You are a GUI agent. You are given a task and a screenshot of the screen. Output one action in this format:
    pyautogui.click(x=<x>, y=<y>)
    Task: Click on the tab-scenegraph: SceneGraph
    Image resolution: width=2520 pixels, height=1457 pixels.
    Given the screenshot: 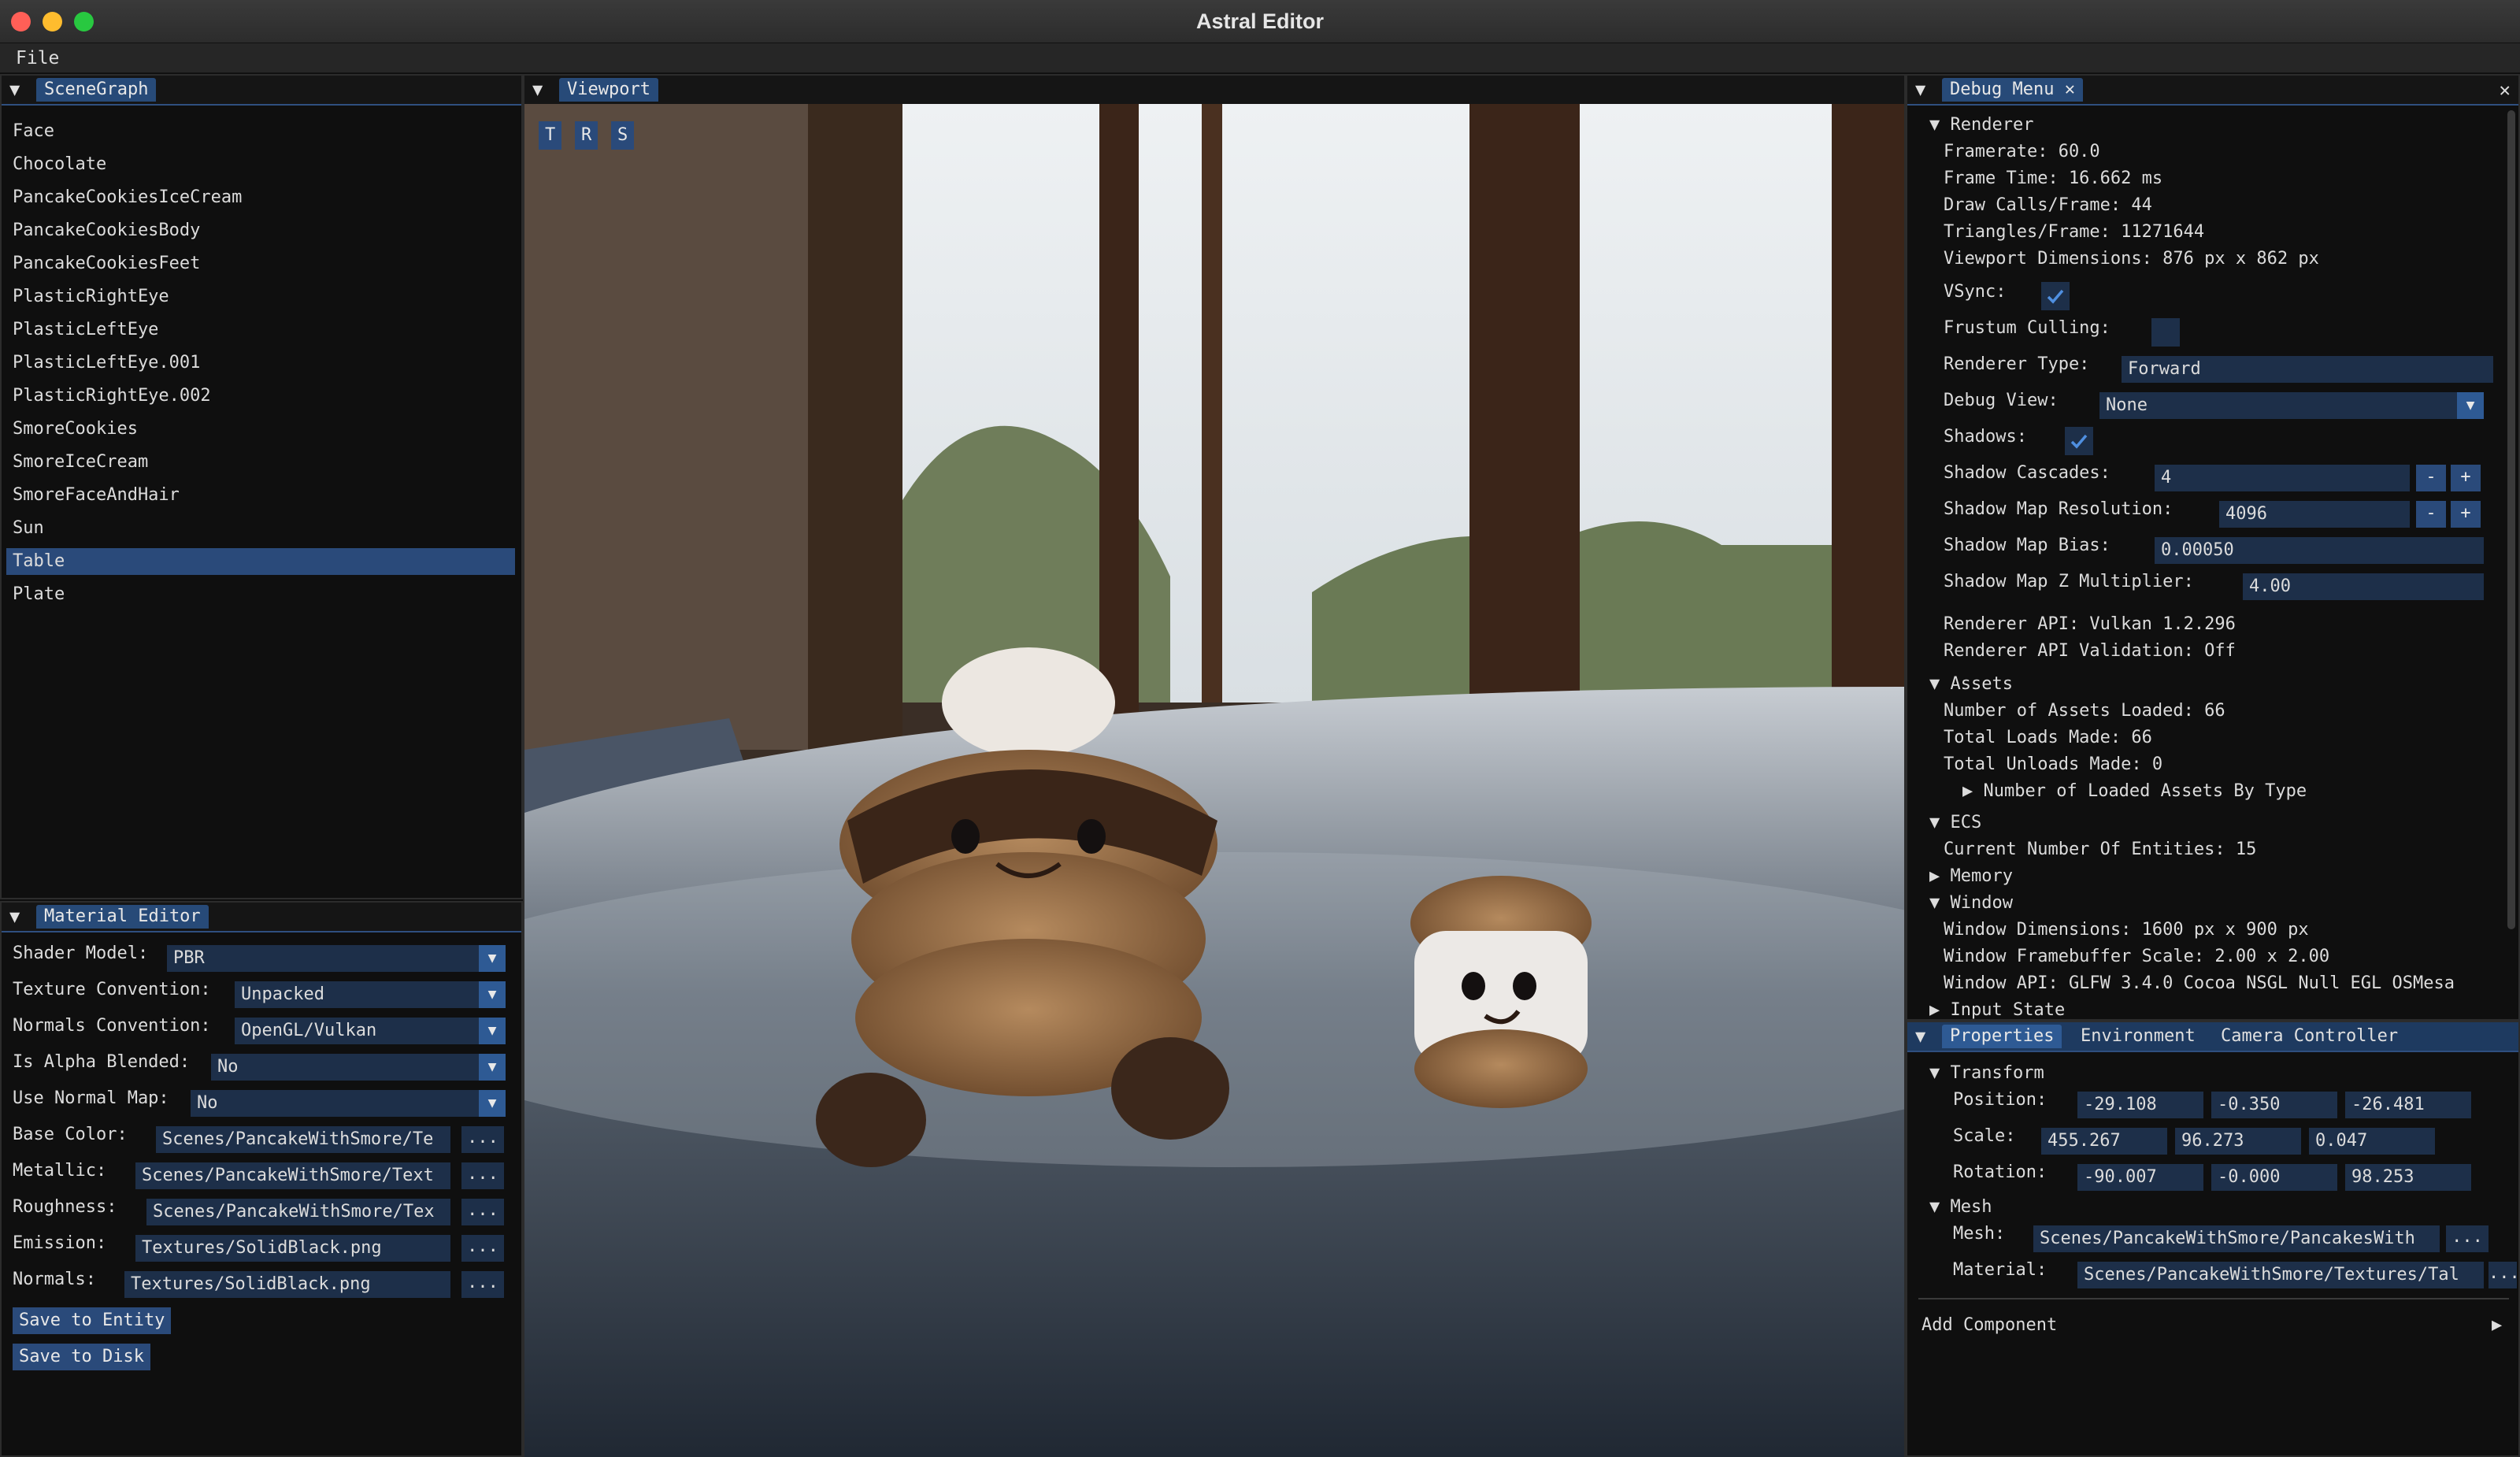 What is the action you would take?
    pyautogui.click(x=96, y=90)
    